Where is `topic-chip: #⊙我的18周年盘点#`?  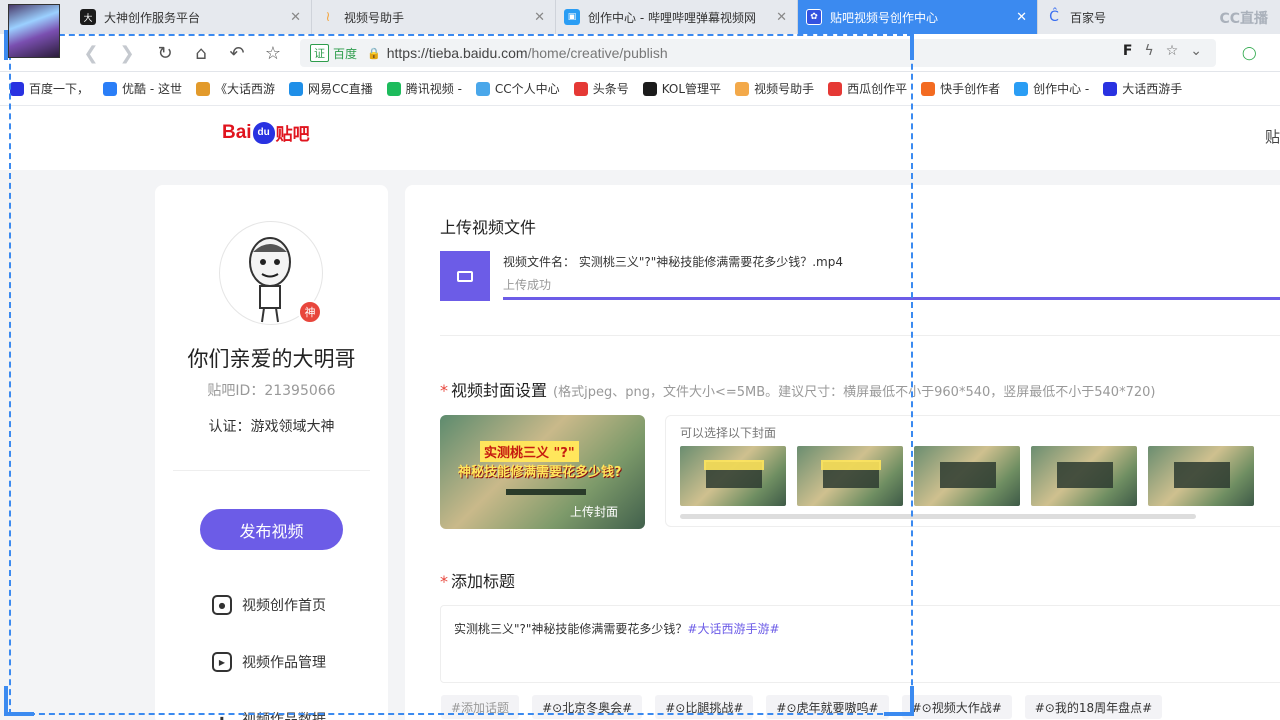 topic-chip: #⊙我的18周年盘点# is located at coordinates (1093, 707).